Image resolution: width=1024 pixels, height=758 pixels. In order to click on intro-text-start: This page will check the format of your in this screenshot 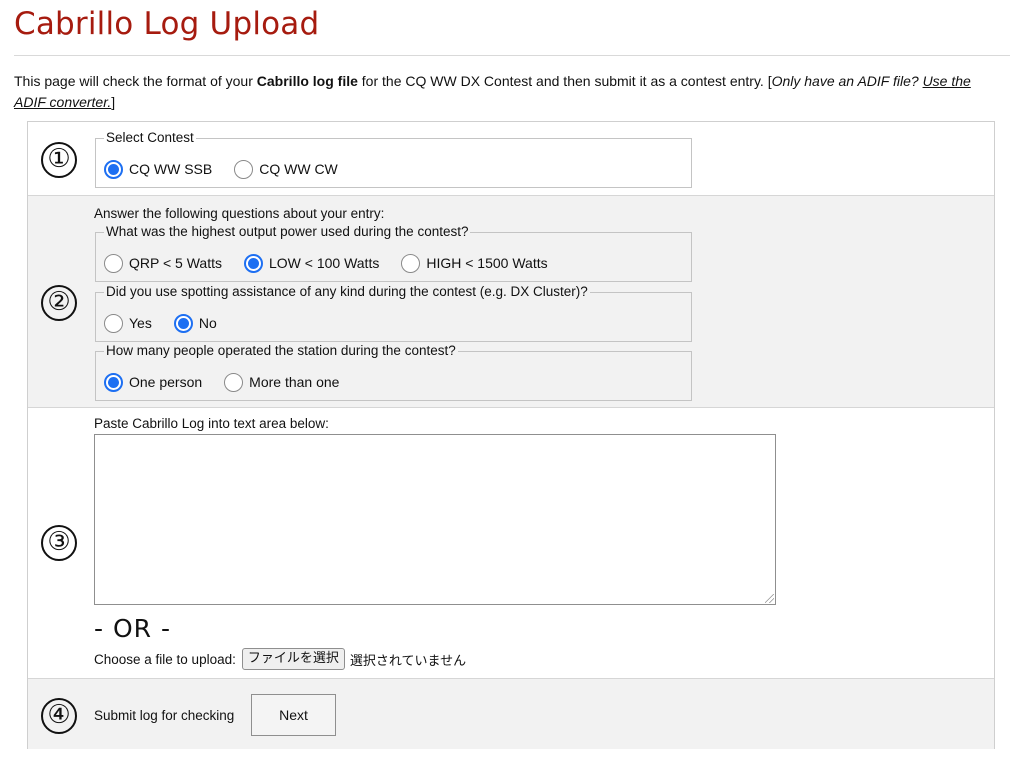, I will do `click(135, 81)`.